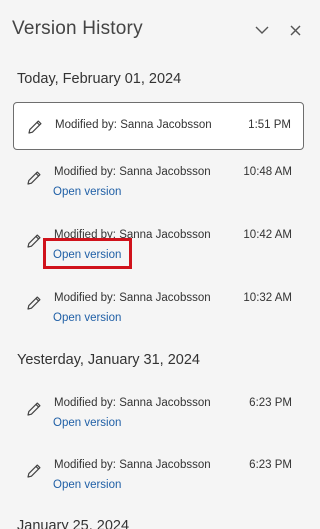 The width and height of the screenshot is (320, 529). Describe the element at coordinates (160, 32) in the screenshot. I see `pane-header: Version History` at that location.